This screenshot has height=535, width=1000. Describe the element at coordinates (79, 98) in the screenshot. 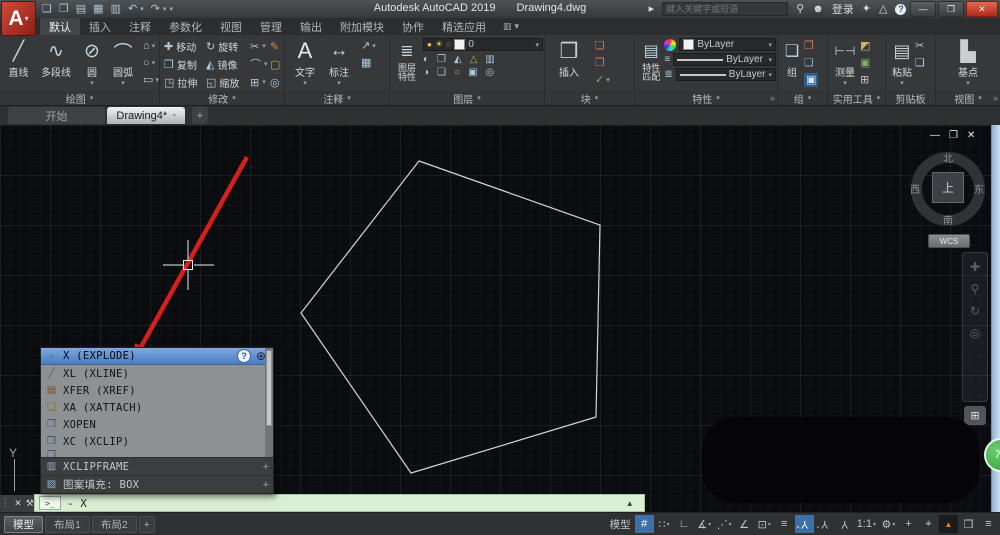

I see `draw-panel-label: 绘图 ▾` at that location.